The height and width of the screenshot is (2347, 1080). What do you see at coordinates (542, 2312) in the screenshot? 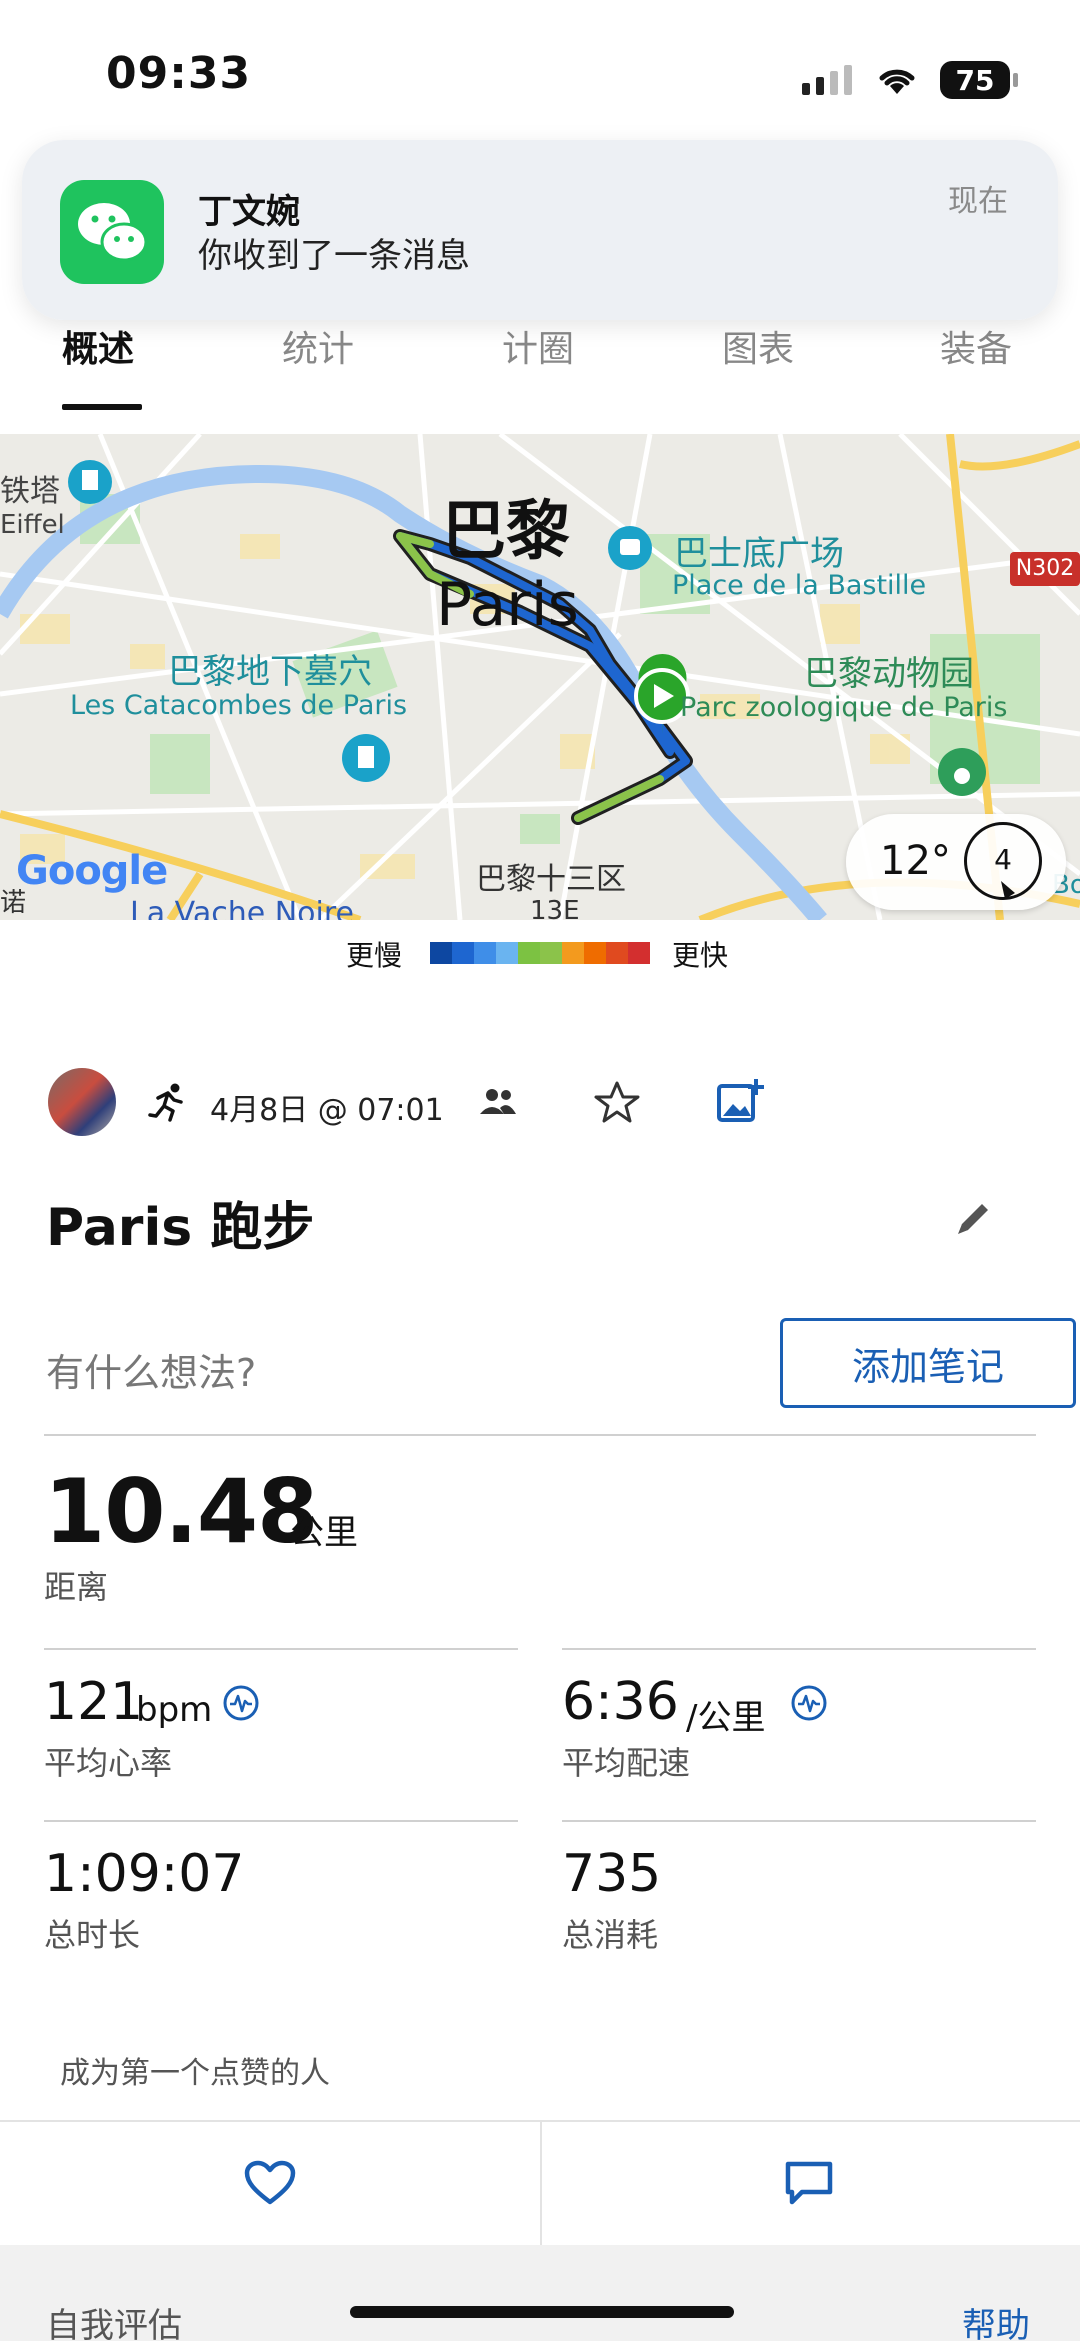
I see `home-indicator` at bounding box center [542, 2312].